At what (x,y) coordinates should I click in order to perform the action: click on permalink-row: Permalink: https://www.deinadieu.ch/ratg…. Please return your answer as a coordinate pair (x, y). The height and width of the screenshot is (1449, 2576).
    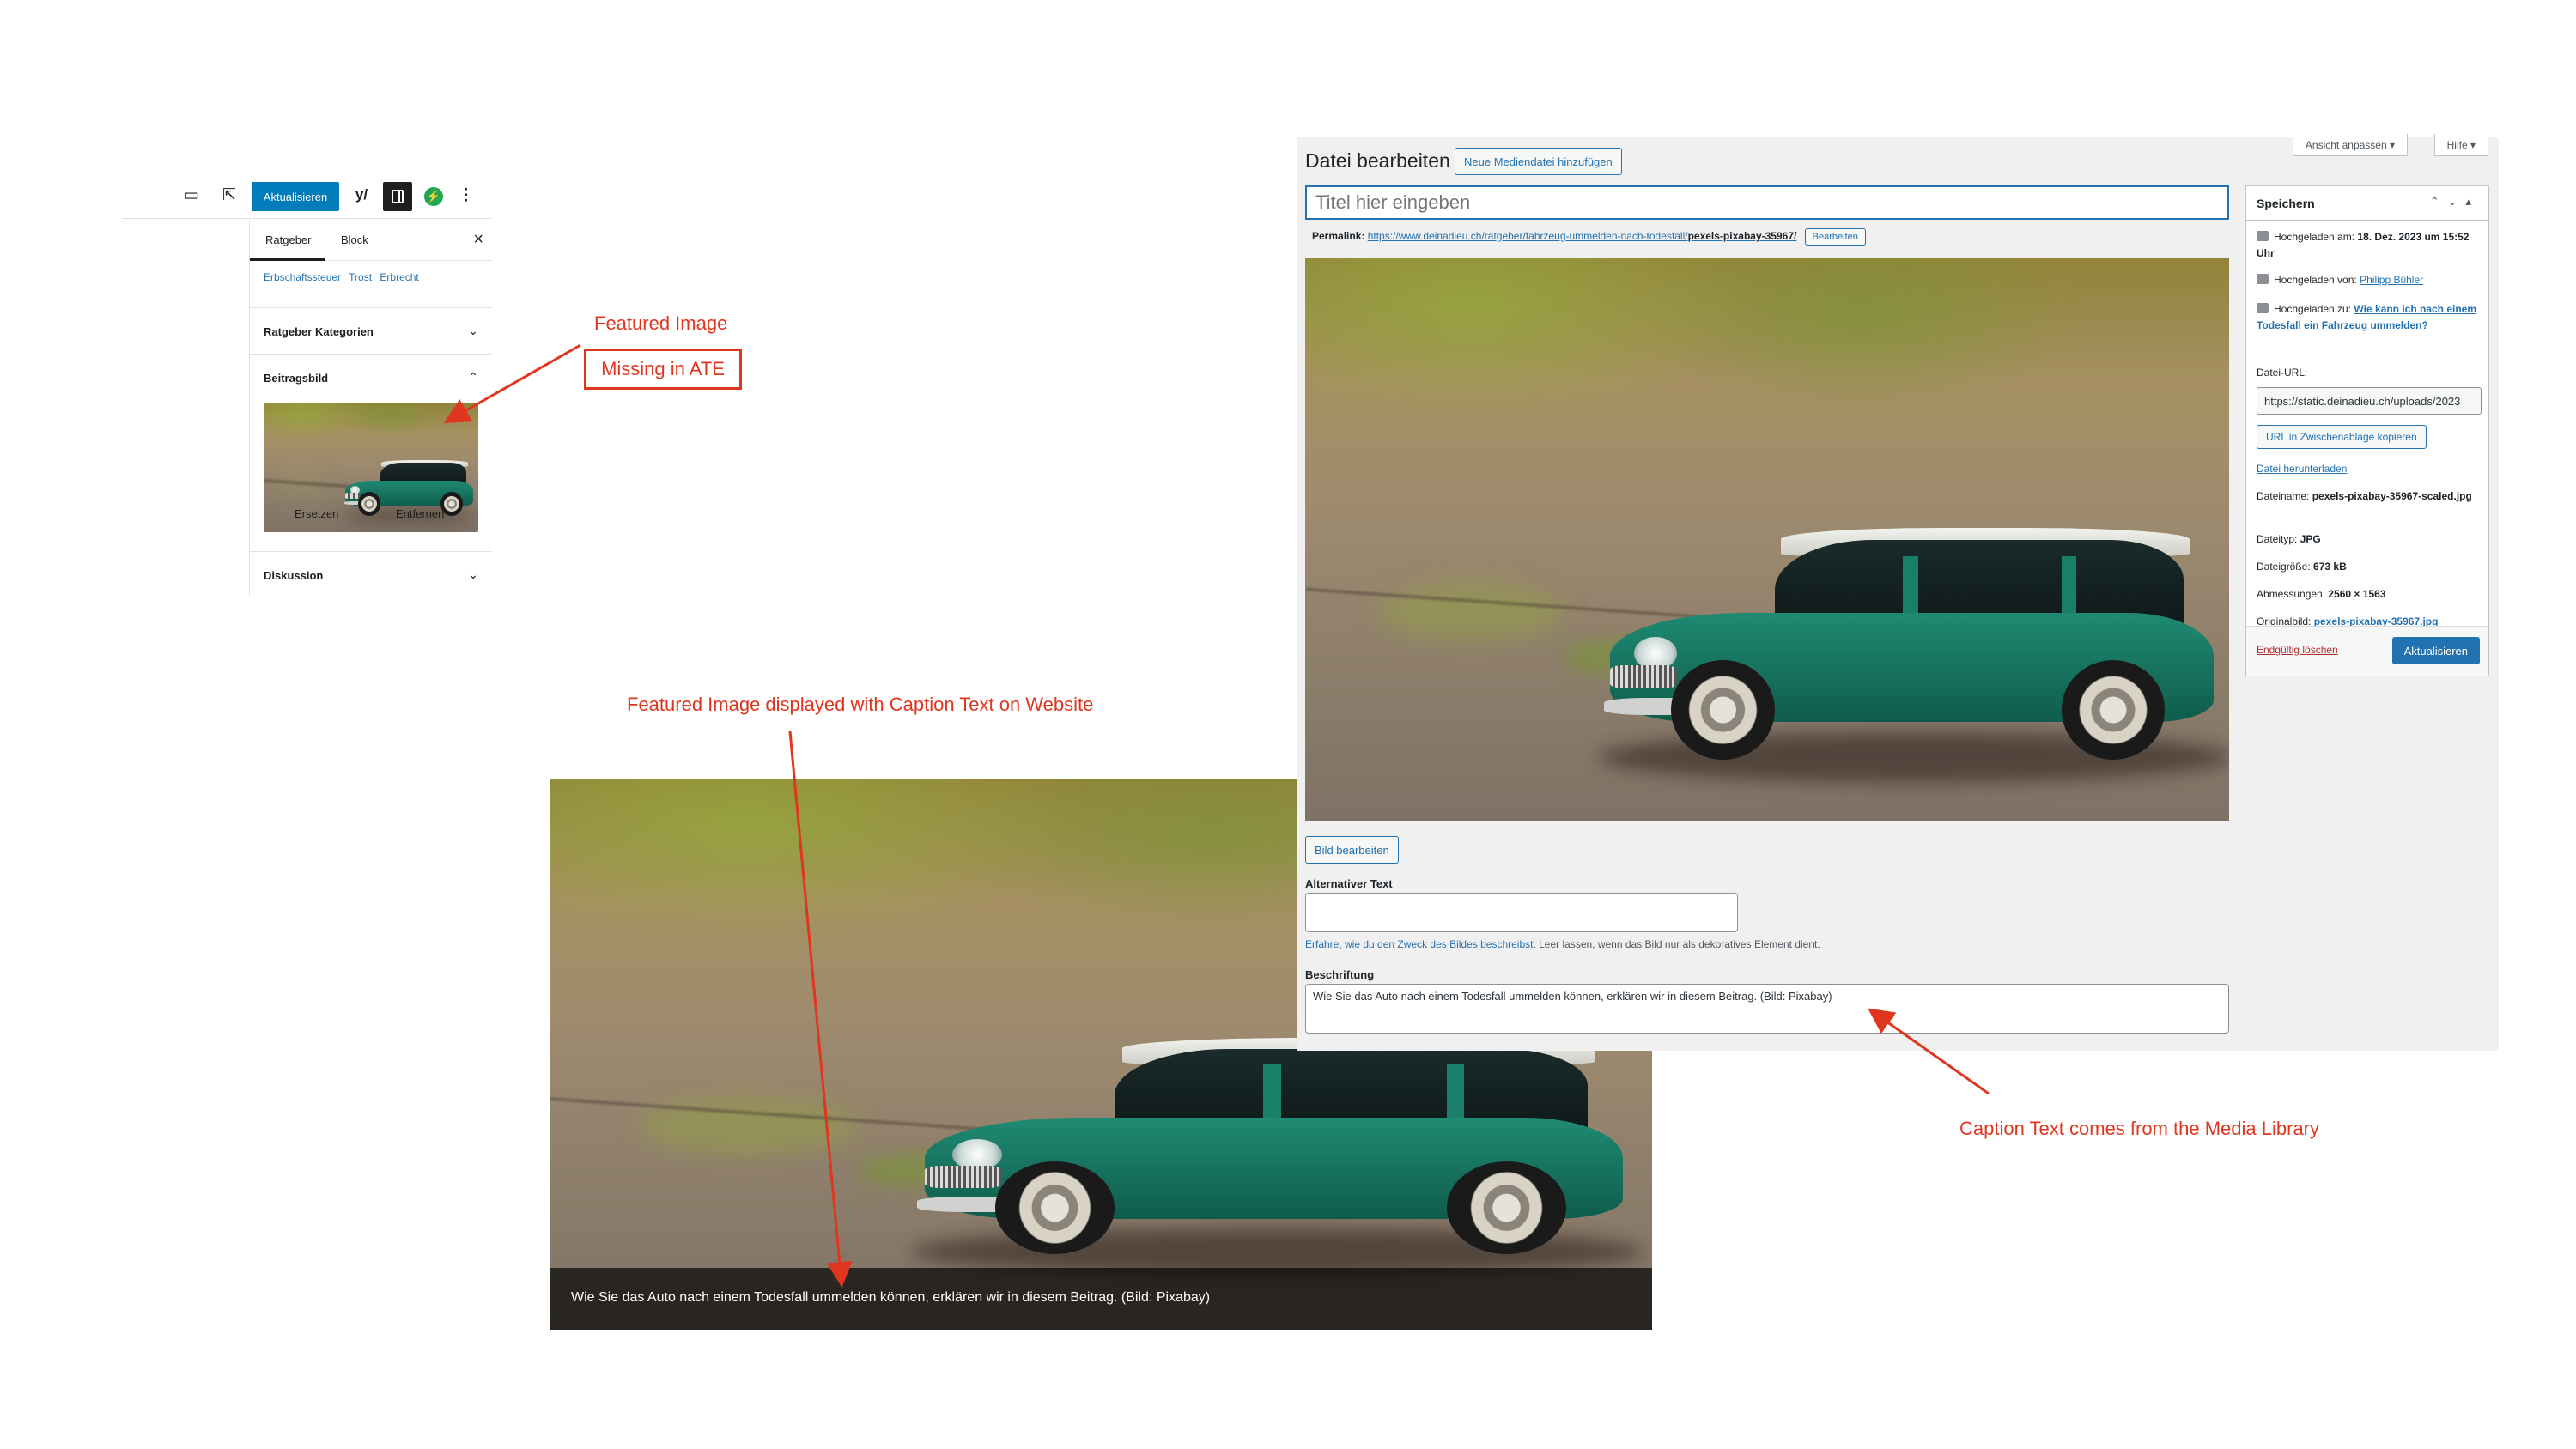
    Looking at the image, I should click on (1589, 237).